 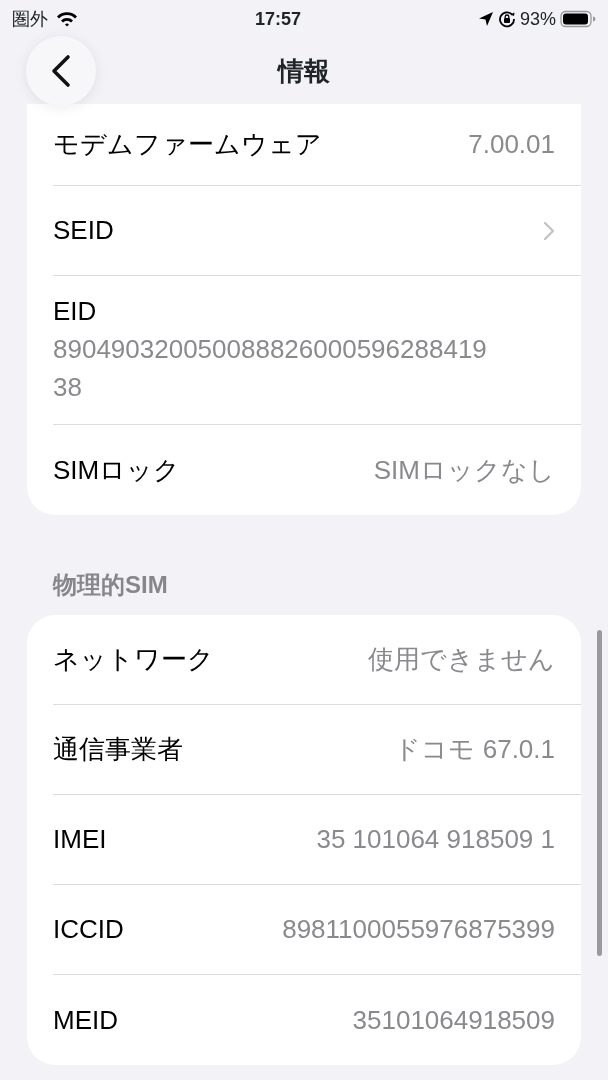 I want to click on battery-icon, so click(x=578, y=19).